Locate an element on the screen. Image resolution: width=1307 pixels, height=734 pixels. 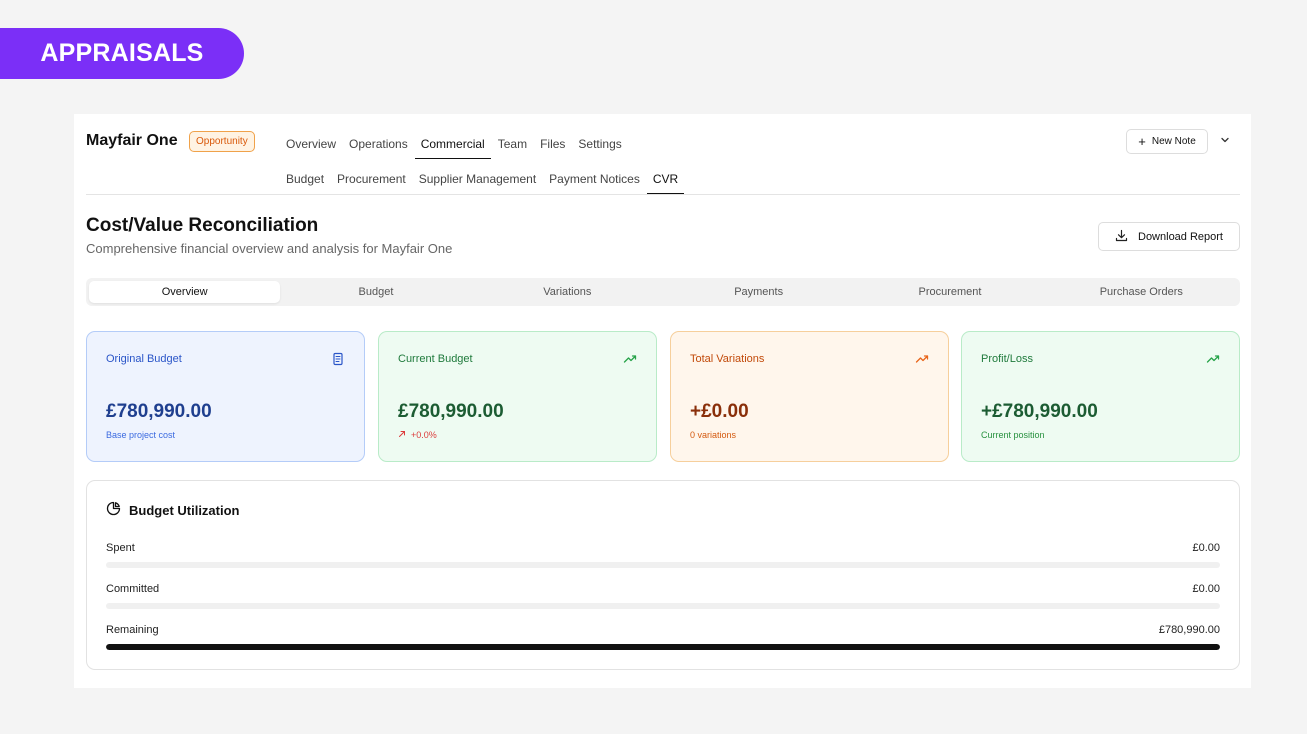
nav-divider is located at coordinates (663, 194).